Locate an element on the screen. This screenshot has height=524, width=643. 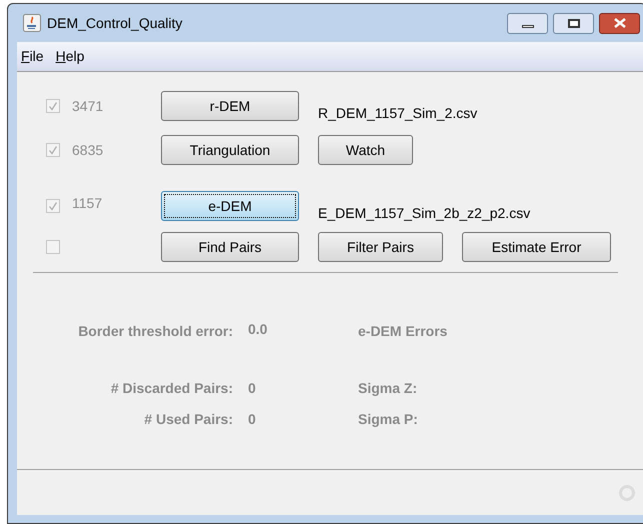
close-icon is located at coordinates (620, 23).